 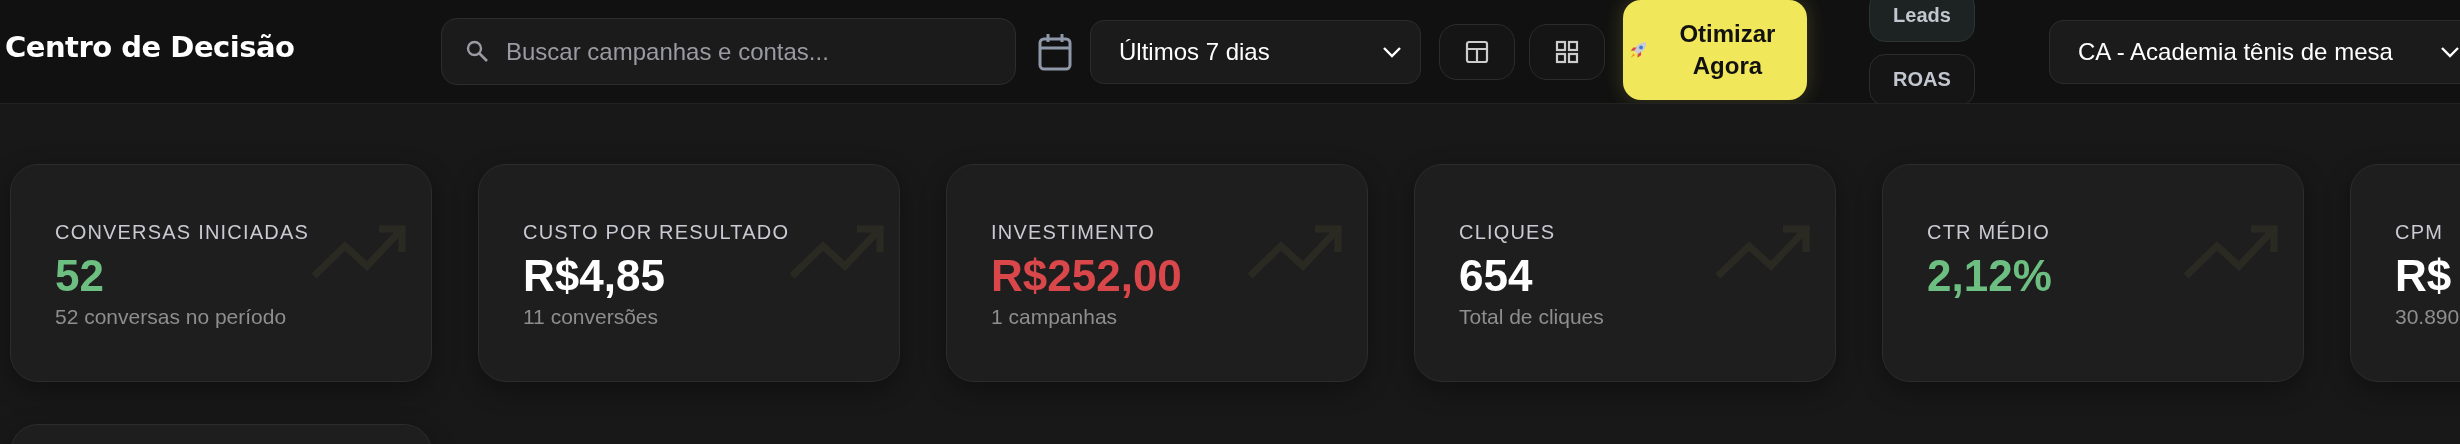 I want to click on metric-label: CLIQUES, so click(x=1508, y=232).